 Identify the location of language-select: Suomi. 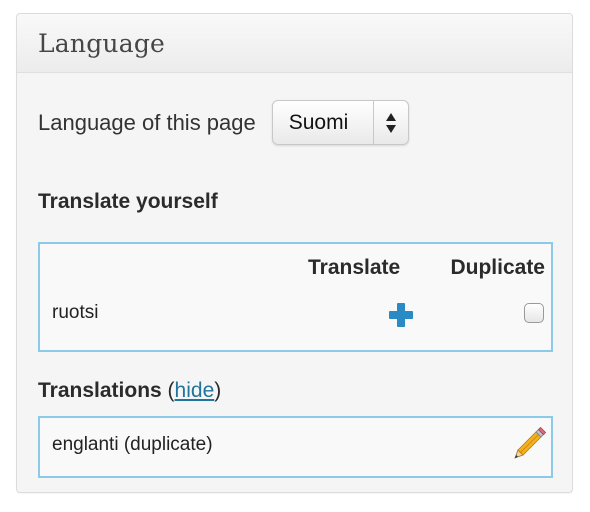
(340, 122).